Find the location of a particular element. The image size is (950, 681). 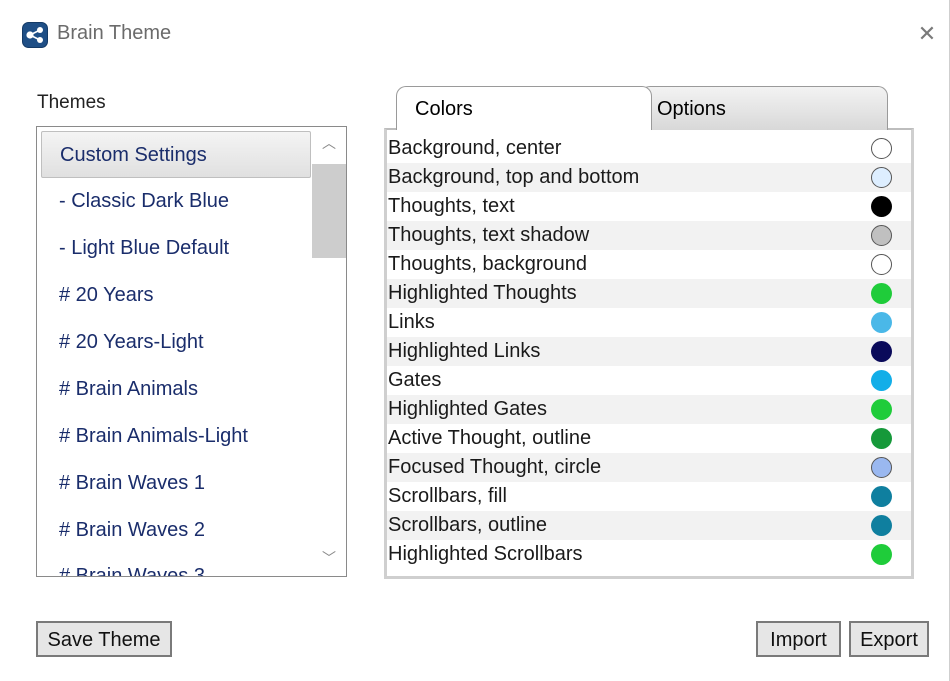

color-row: Background, center is located at coordinates (649, 148).